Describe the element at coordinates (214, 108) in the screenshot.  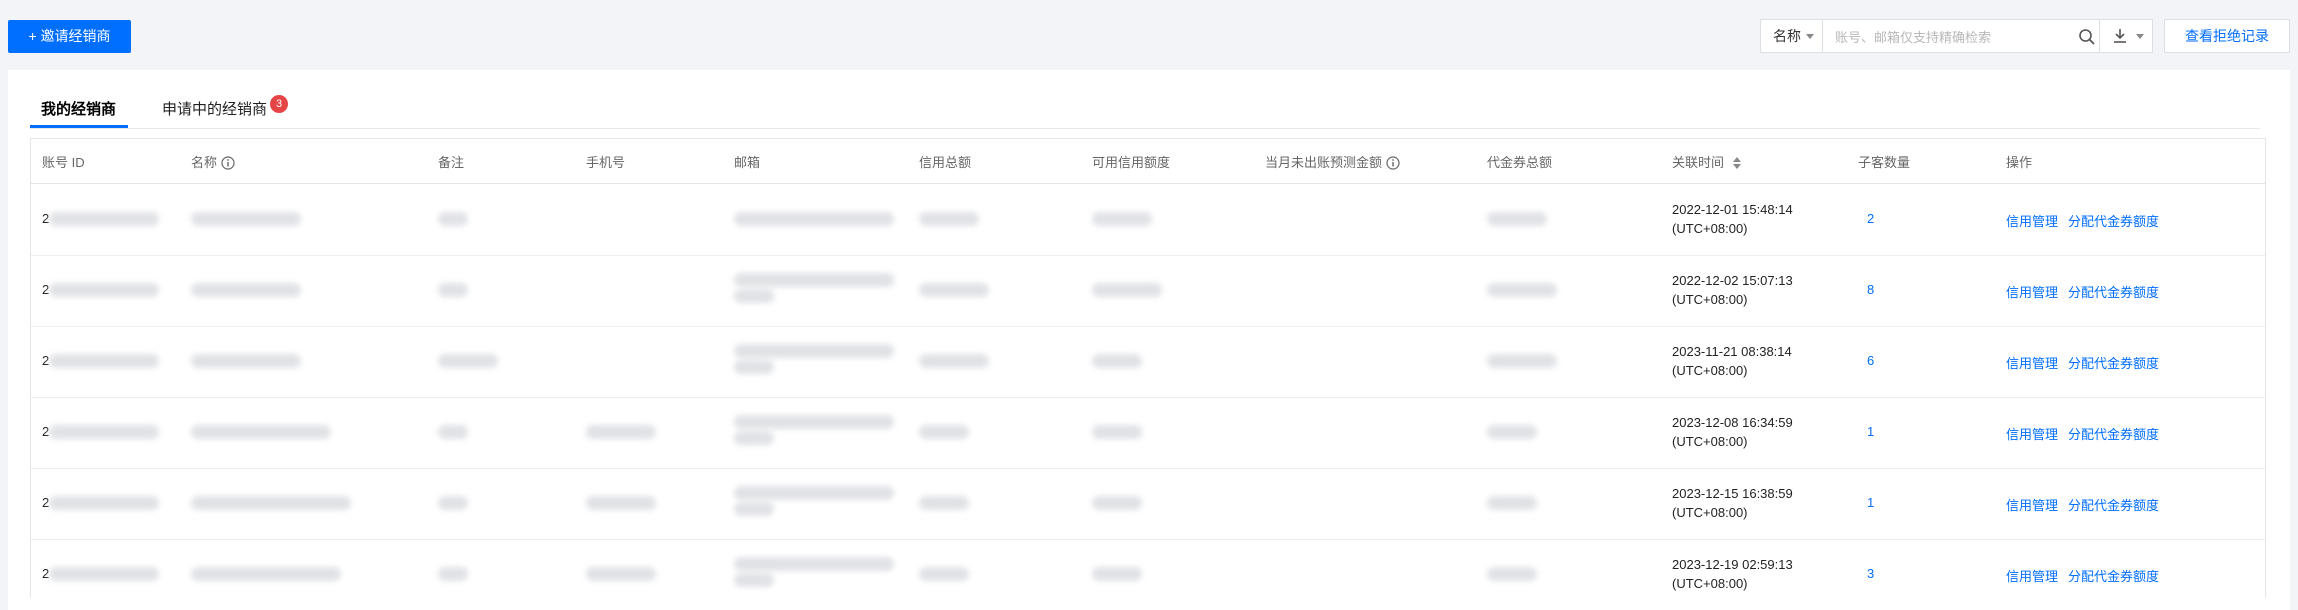
I see `tab-pending-distributors: 申请中的经销商` at that location.